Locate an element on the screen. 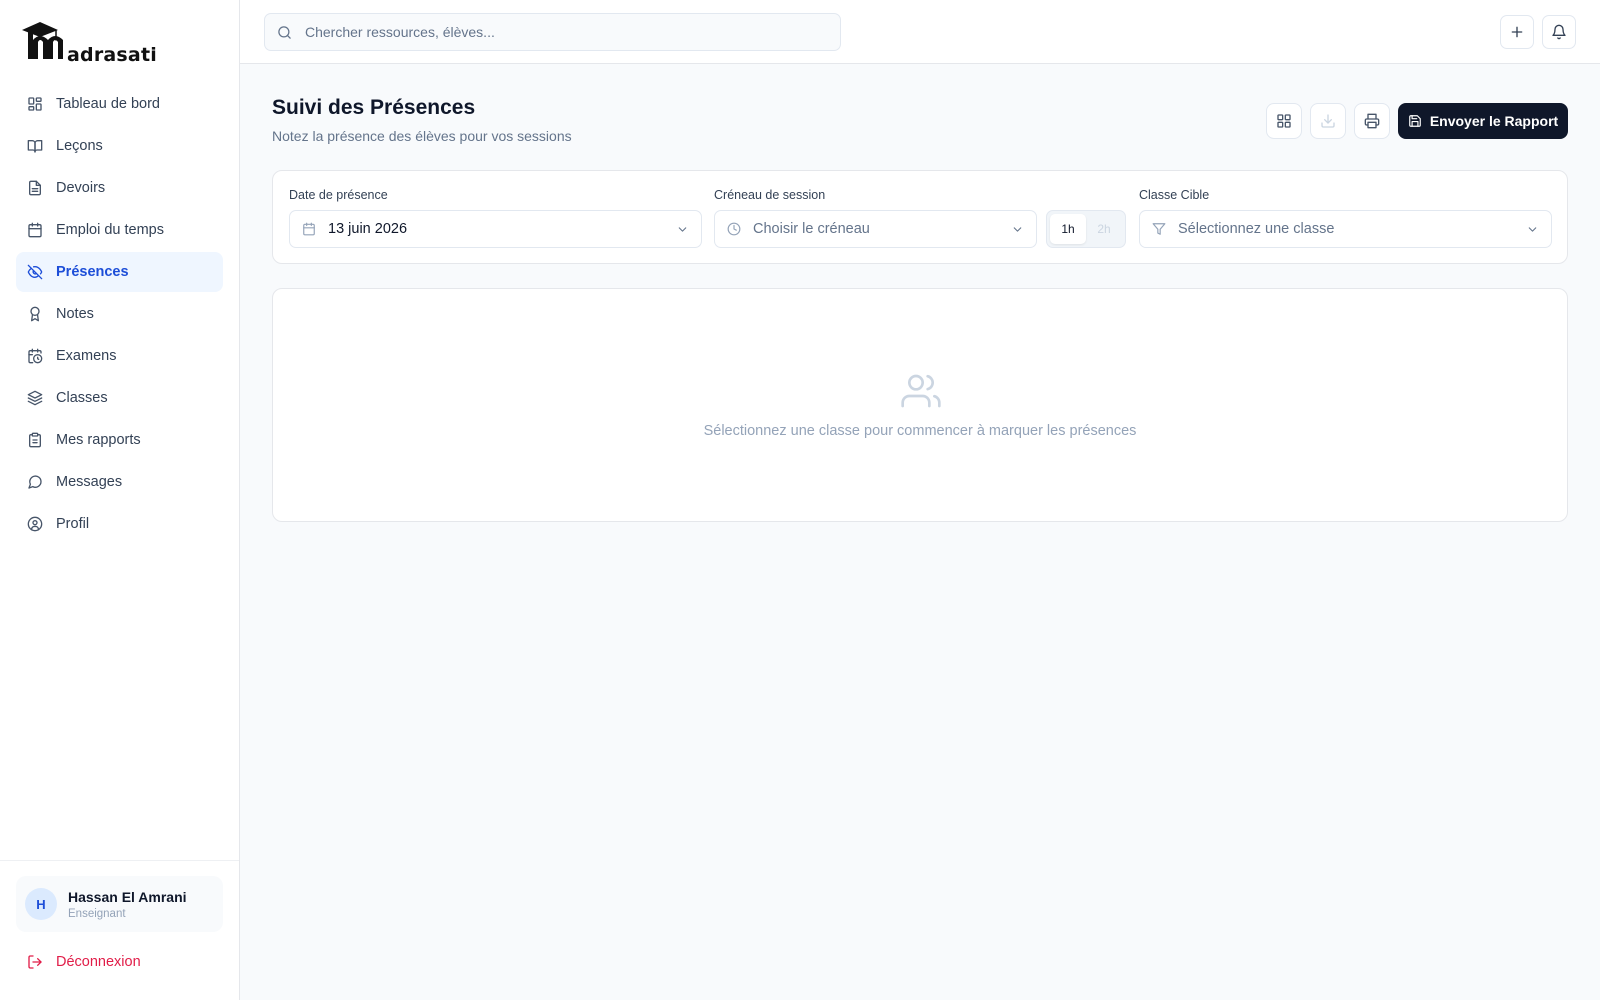 The width and height of the screenshot is (1600, 1000). sidebar-item-label: Tableau de bord is located at coordinates (108, 104).